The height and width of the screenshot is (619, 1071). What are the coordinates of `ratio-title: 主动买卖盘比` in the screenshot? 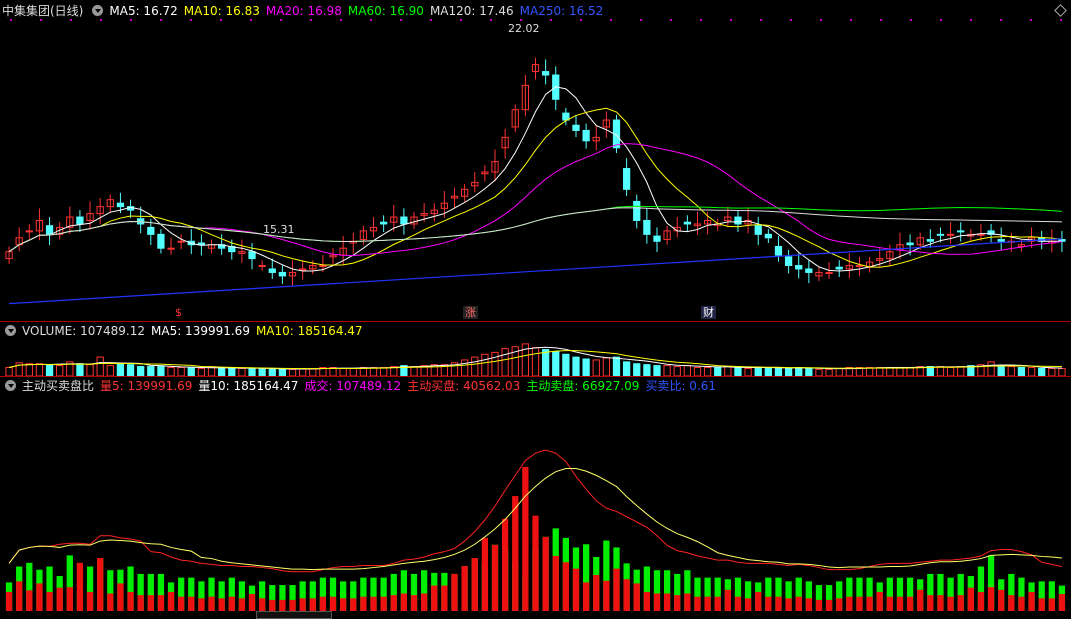 It's located at (58, 386).